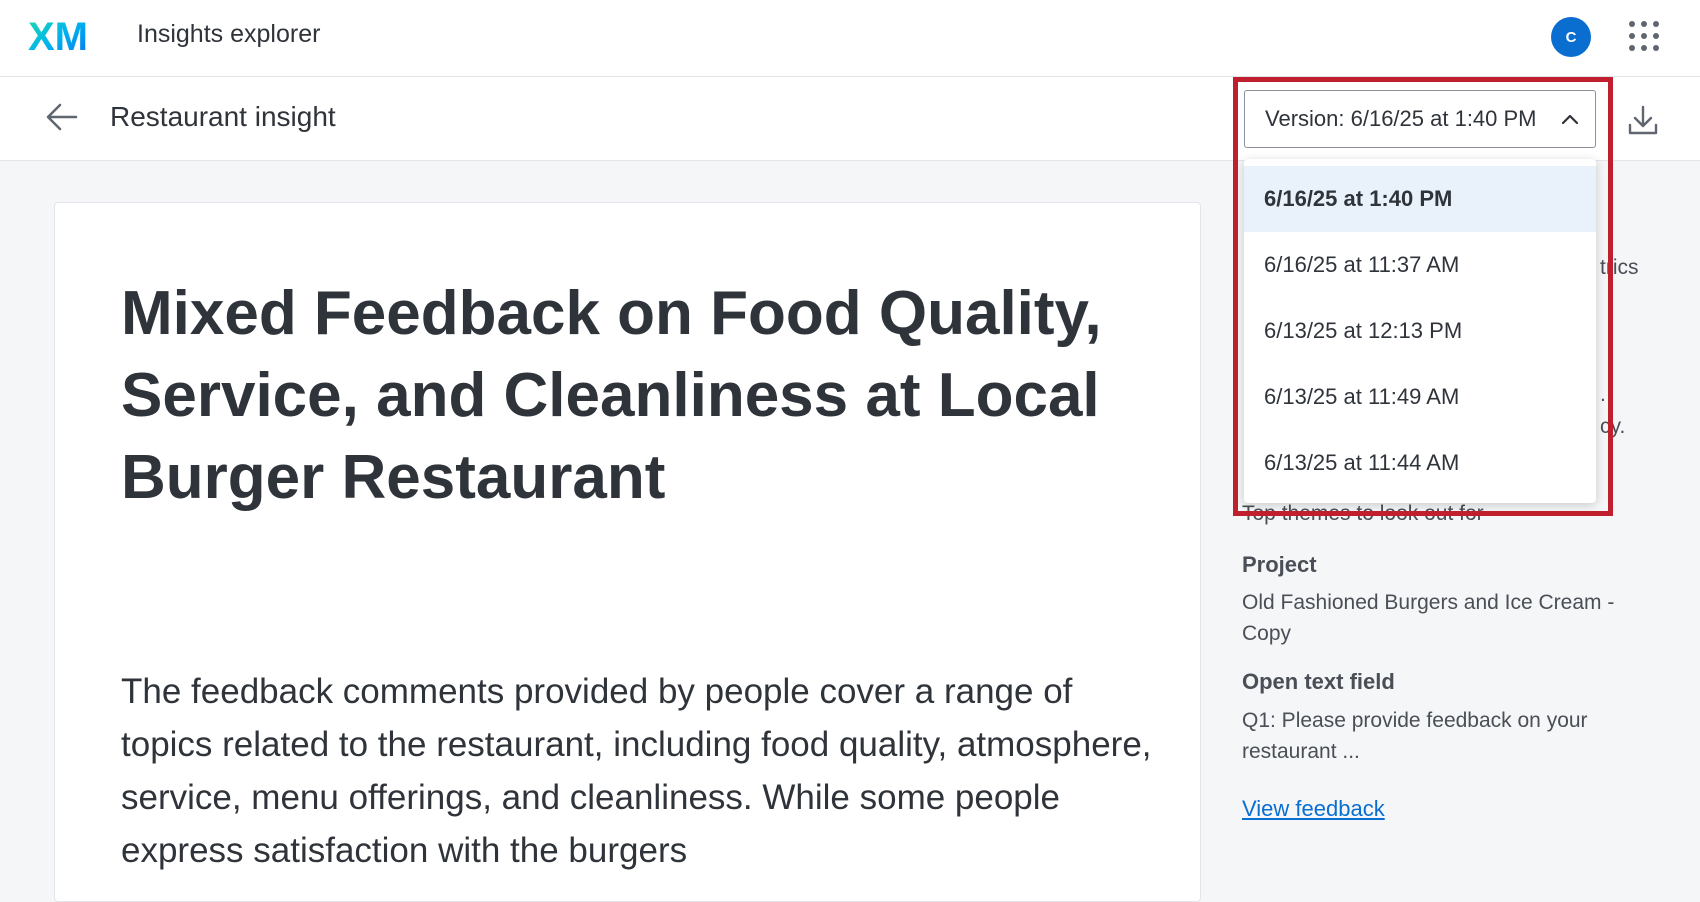  Describe the element at coordinates (1420, 463) in the screenshot. I see `version-option: 6/13/25 at 11:44 AM` at that location.